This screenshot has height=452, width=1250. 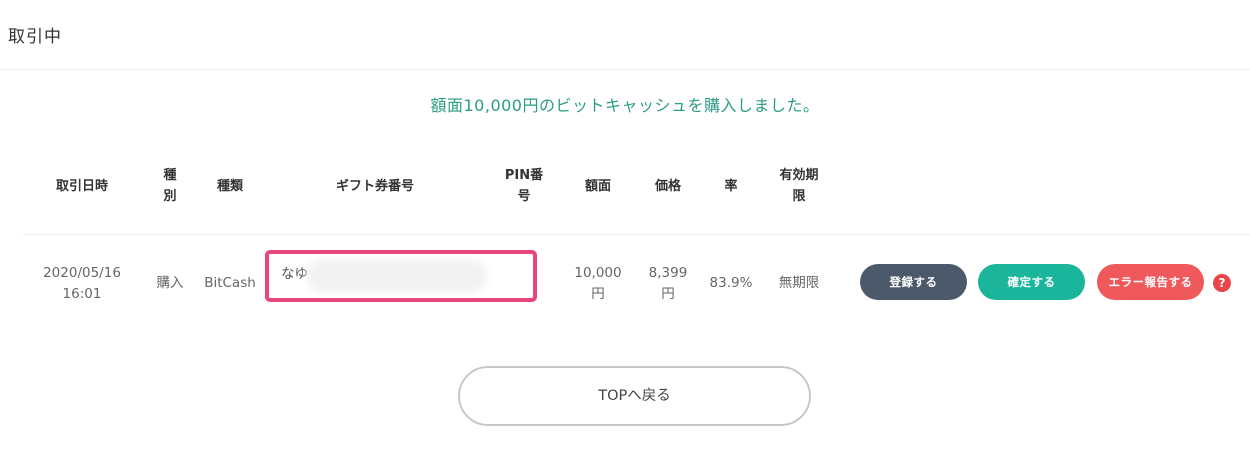 I want to click on header-gift-number: ギフト券番号, so click(x=375, y=186).